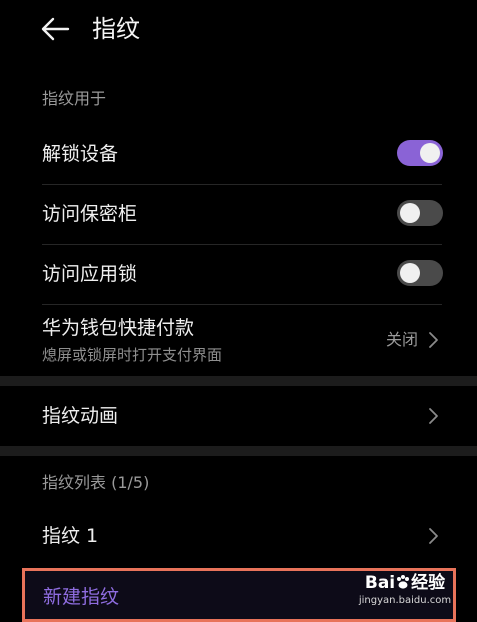  I want to click on new-fingerprint-label: 新建指纹, so click(81, 597).